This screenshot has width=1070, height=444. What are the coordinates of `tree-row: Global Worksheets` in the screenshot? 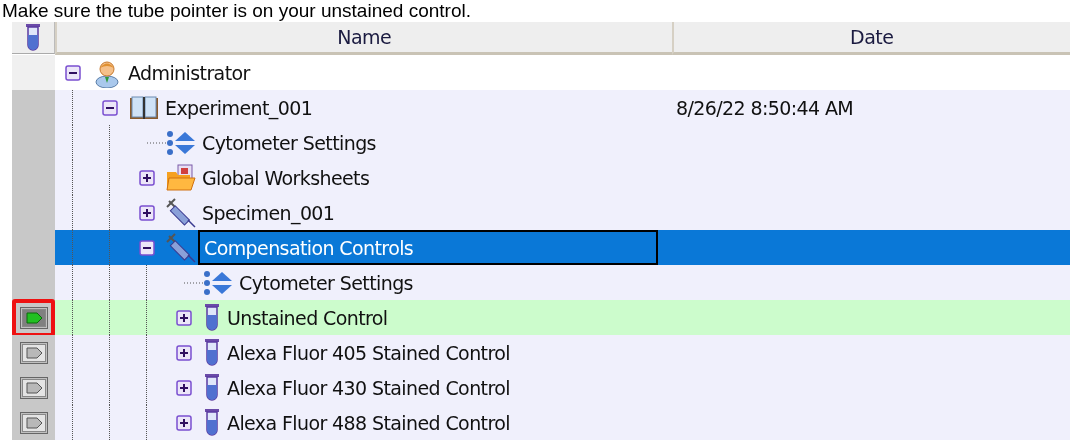 It's located at (562, 177).